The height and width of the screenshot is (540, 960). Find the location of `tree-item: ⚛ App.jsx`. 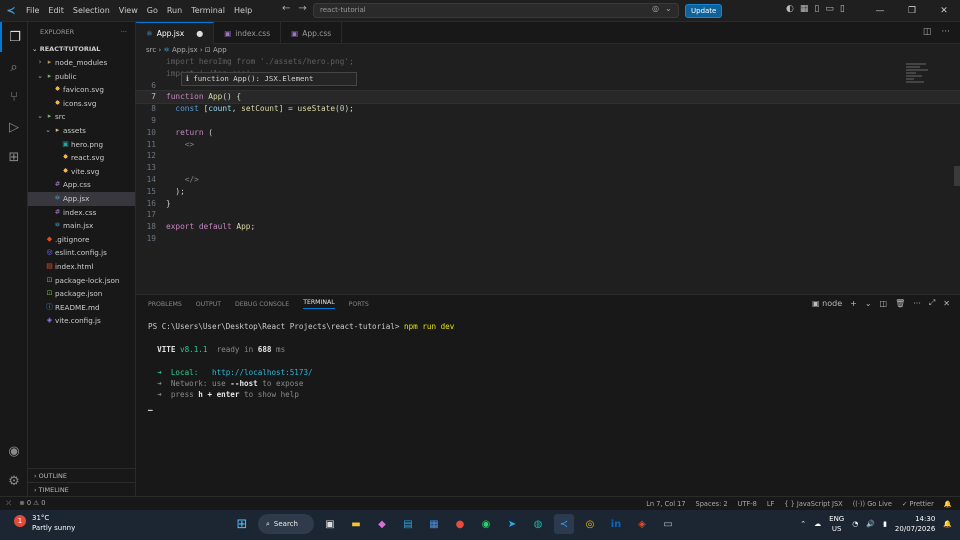

tree-item: ⚛ App.jsx is located at coordinates (81, 198).